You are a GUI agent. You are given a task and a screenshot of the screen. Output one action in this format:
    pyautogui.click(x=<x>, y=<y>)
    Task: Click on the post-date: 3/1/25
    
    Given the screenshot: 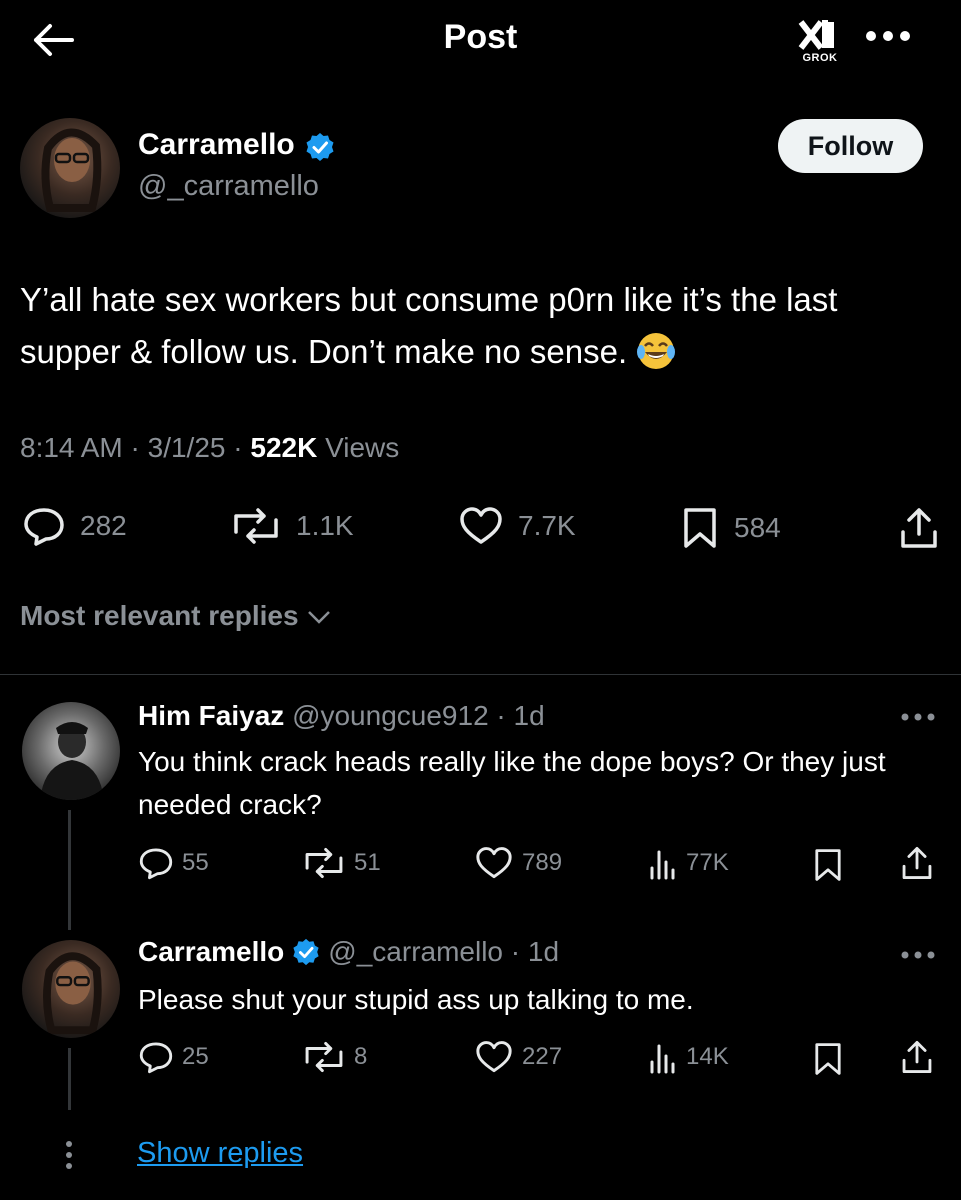 What is the action you would take?
    pyautogui.click(x=186, y=447)
    